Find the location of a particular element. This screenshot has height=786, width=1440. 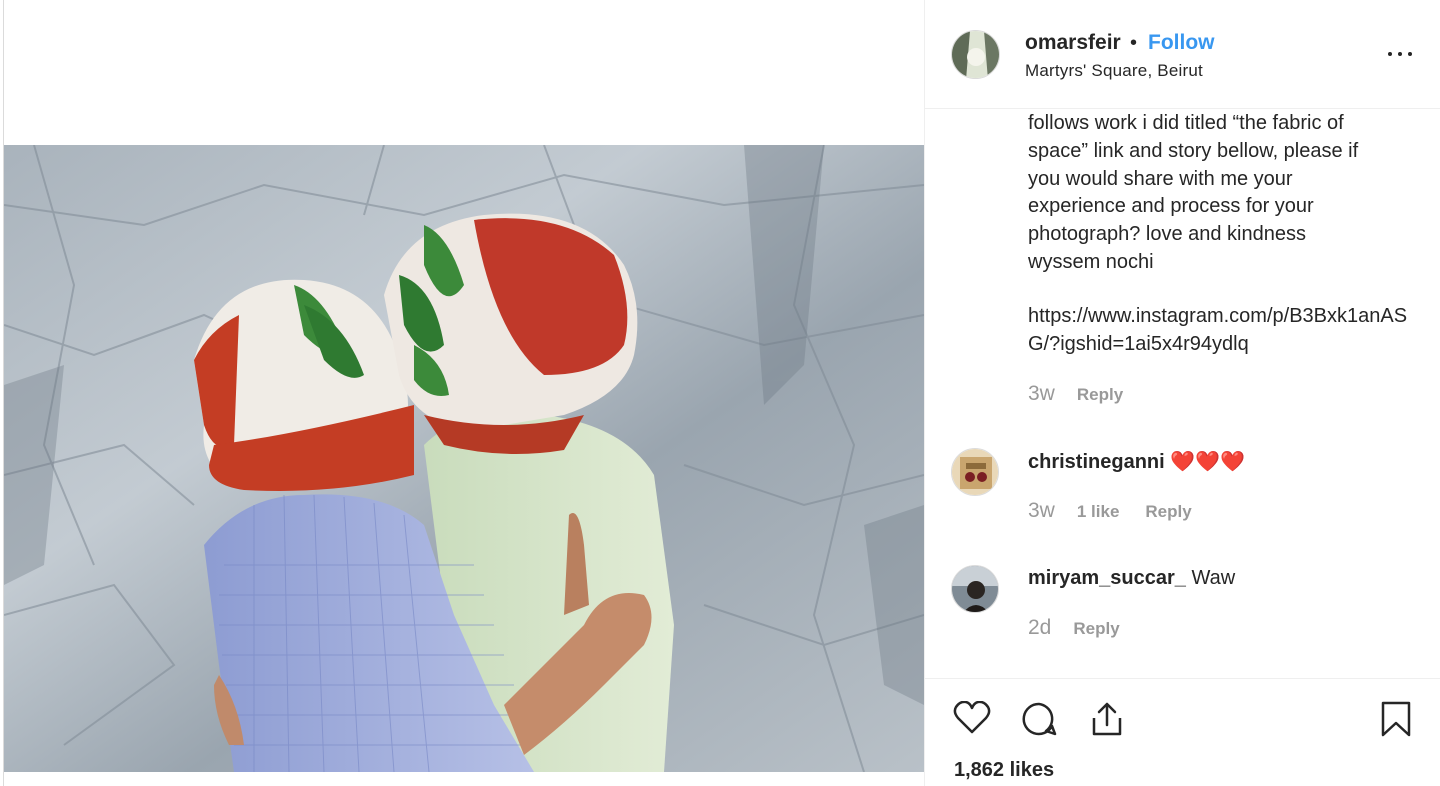

more-options-icon is located at coordinates (1400, 54).